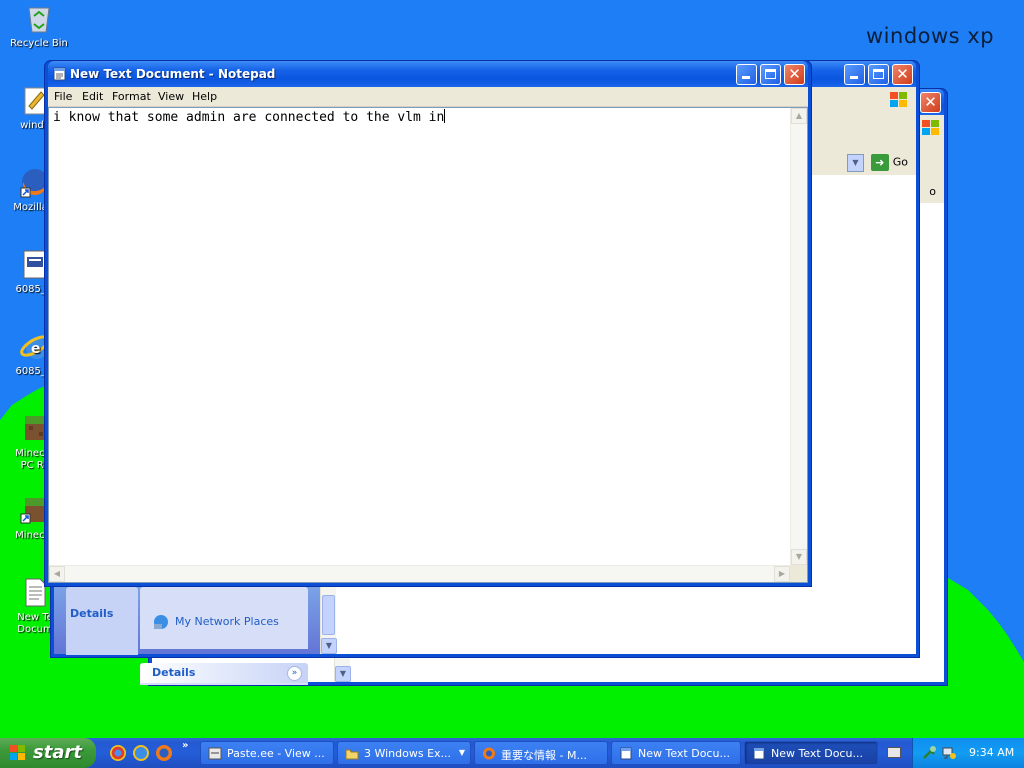 The height and width of the screenshot is (768, 1024). I want to click on explorer-tasks-pane: Details My Network Places Details », so click(187, 636).